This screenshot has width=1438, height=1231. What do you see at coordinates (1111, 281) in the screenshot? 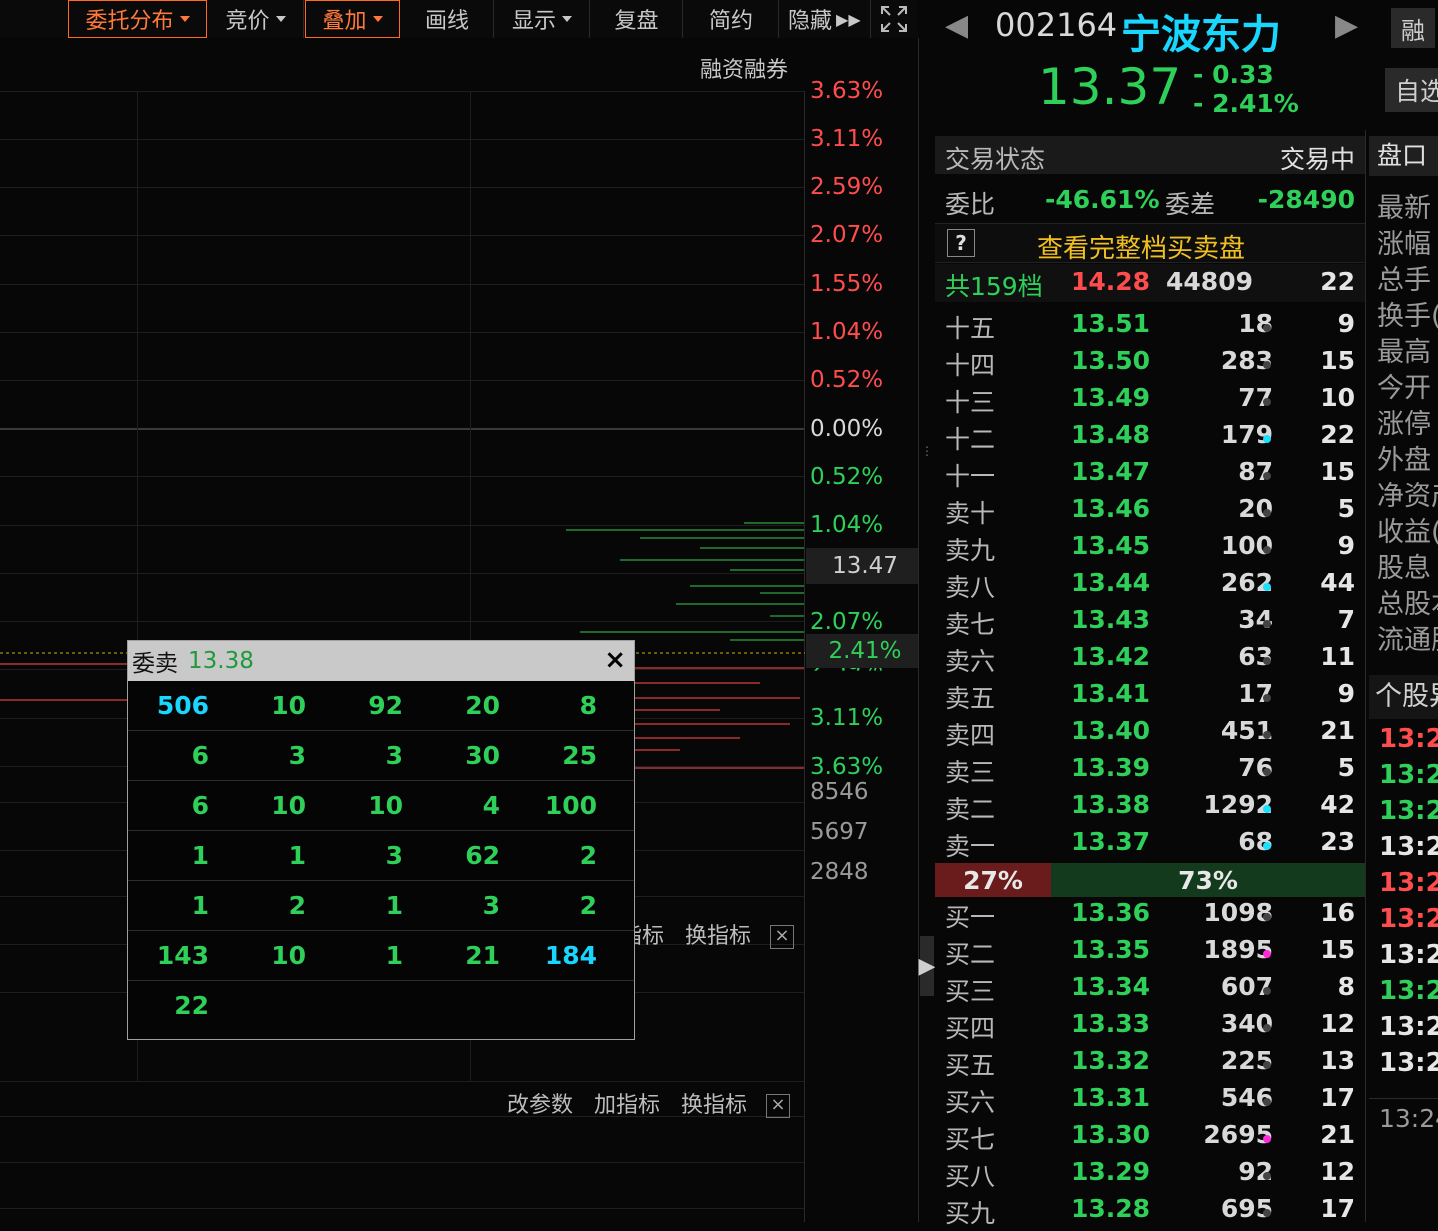
I see `total-price: 14.28` at bounding box center [1111, 281].